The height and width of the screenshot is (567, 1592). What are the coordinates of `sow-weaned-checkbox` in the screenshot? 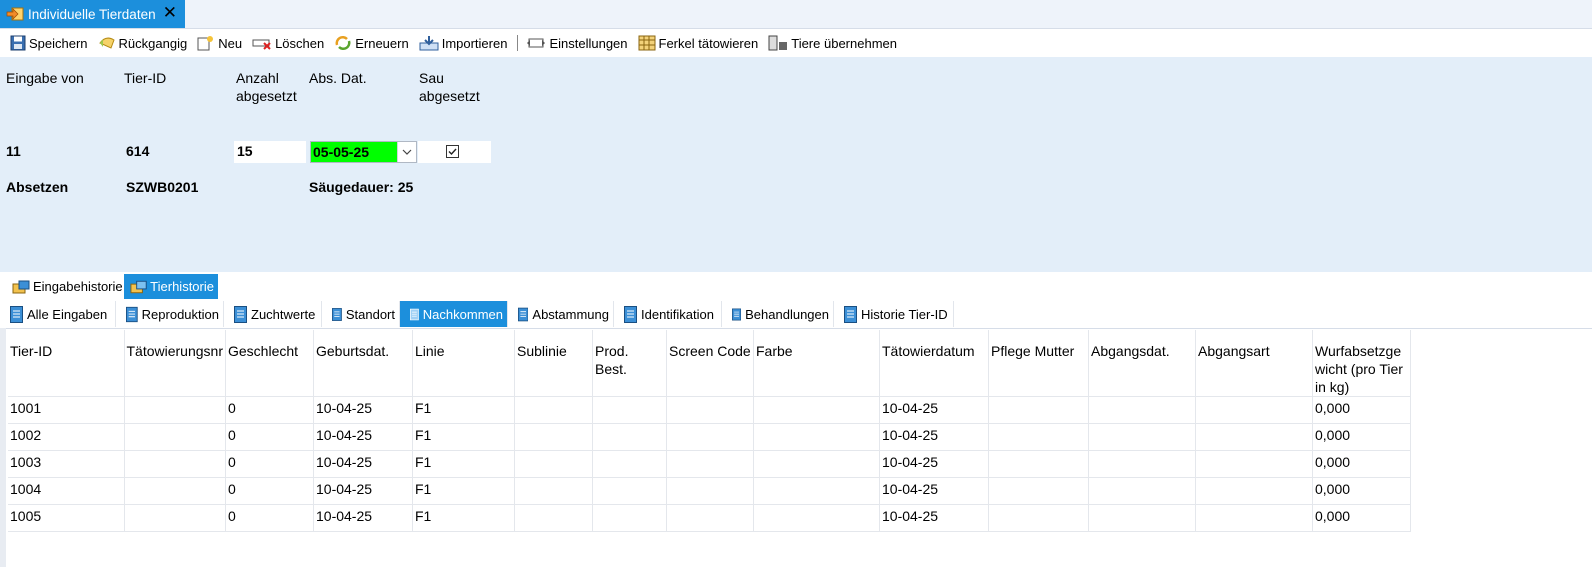 It's located at (452, 151).